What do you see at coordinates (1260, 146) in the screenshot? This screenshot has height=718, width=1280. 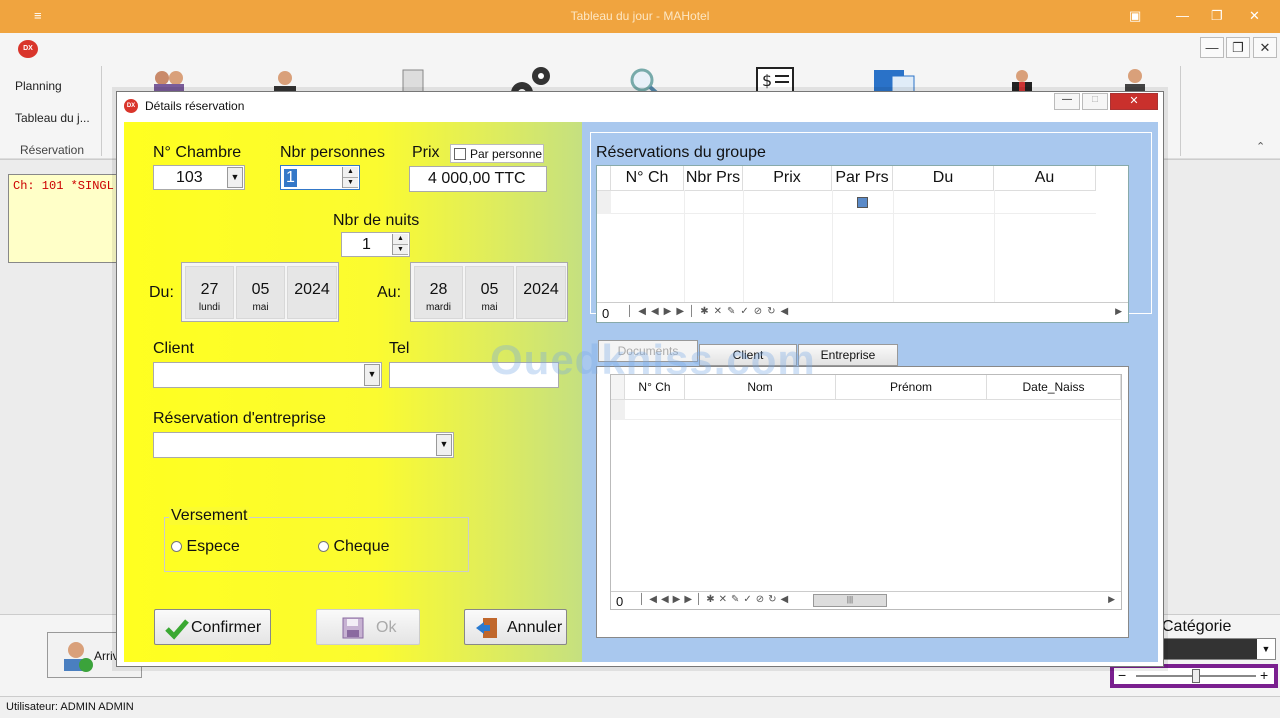 I see `collapse-ribbon-icon: ⌃` at bounding box center [1260, 146].